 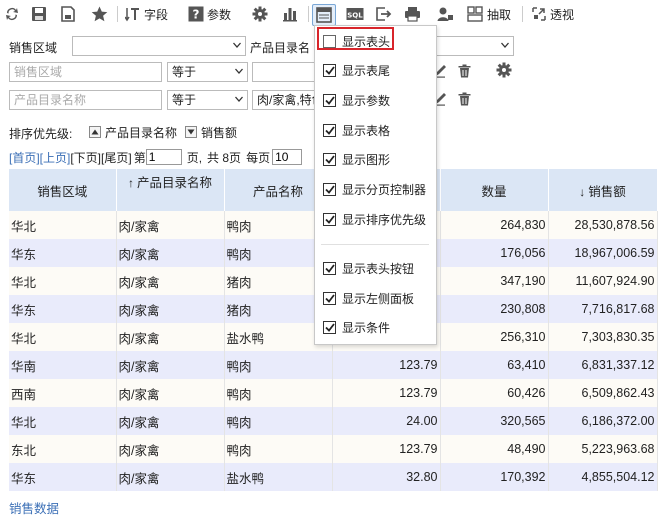 I want to click on table-row: 华北 肉/家禽 鸭肉 24.00 320,565 6,186,372.00, so click(x=333, y=421).